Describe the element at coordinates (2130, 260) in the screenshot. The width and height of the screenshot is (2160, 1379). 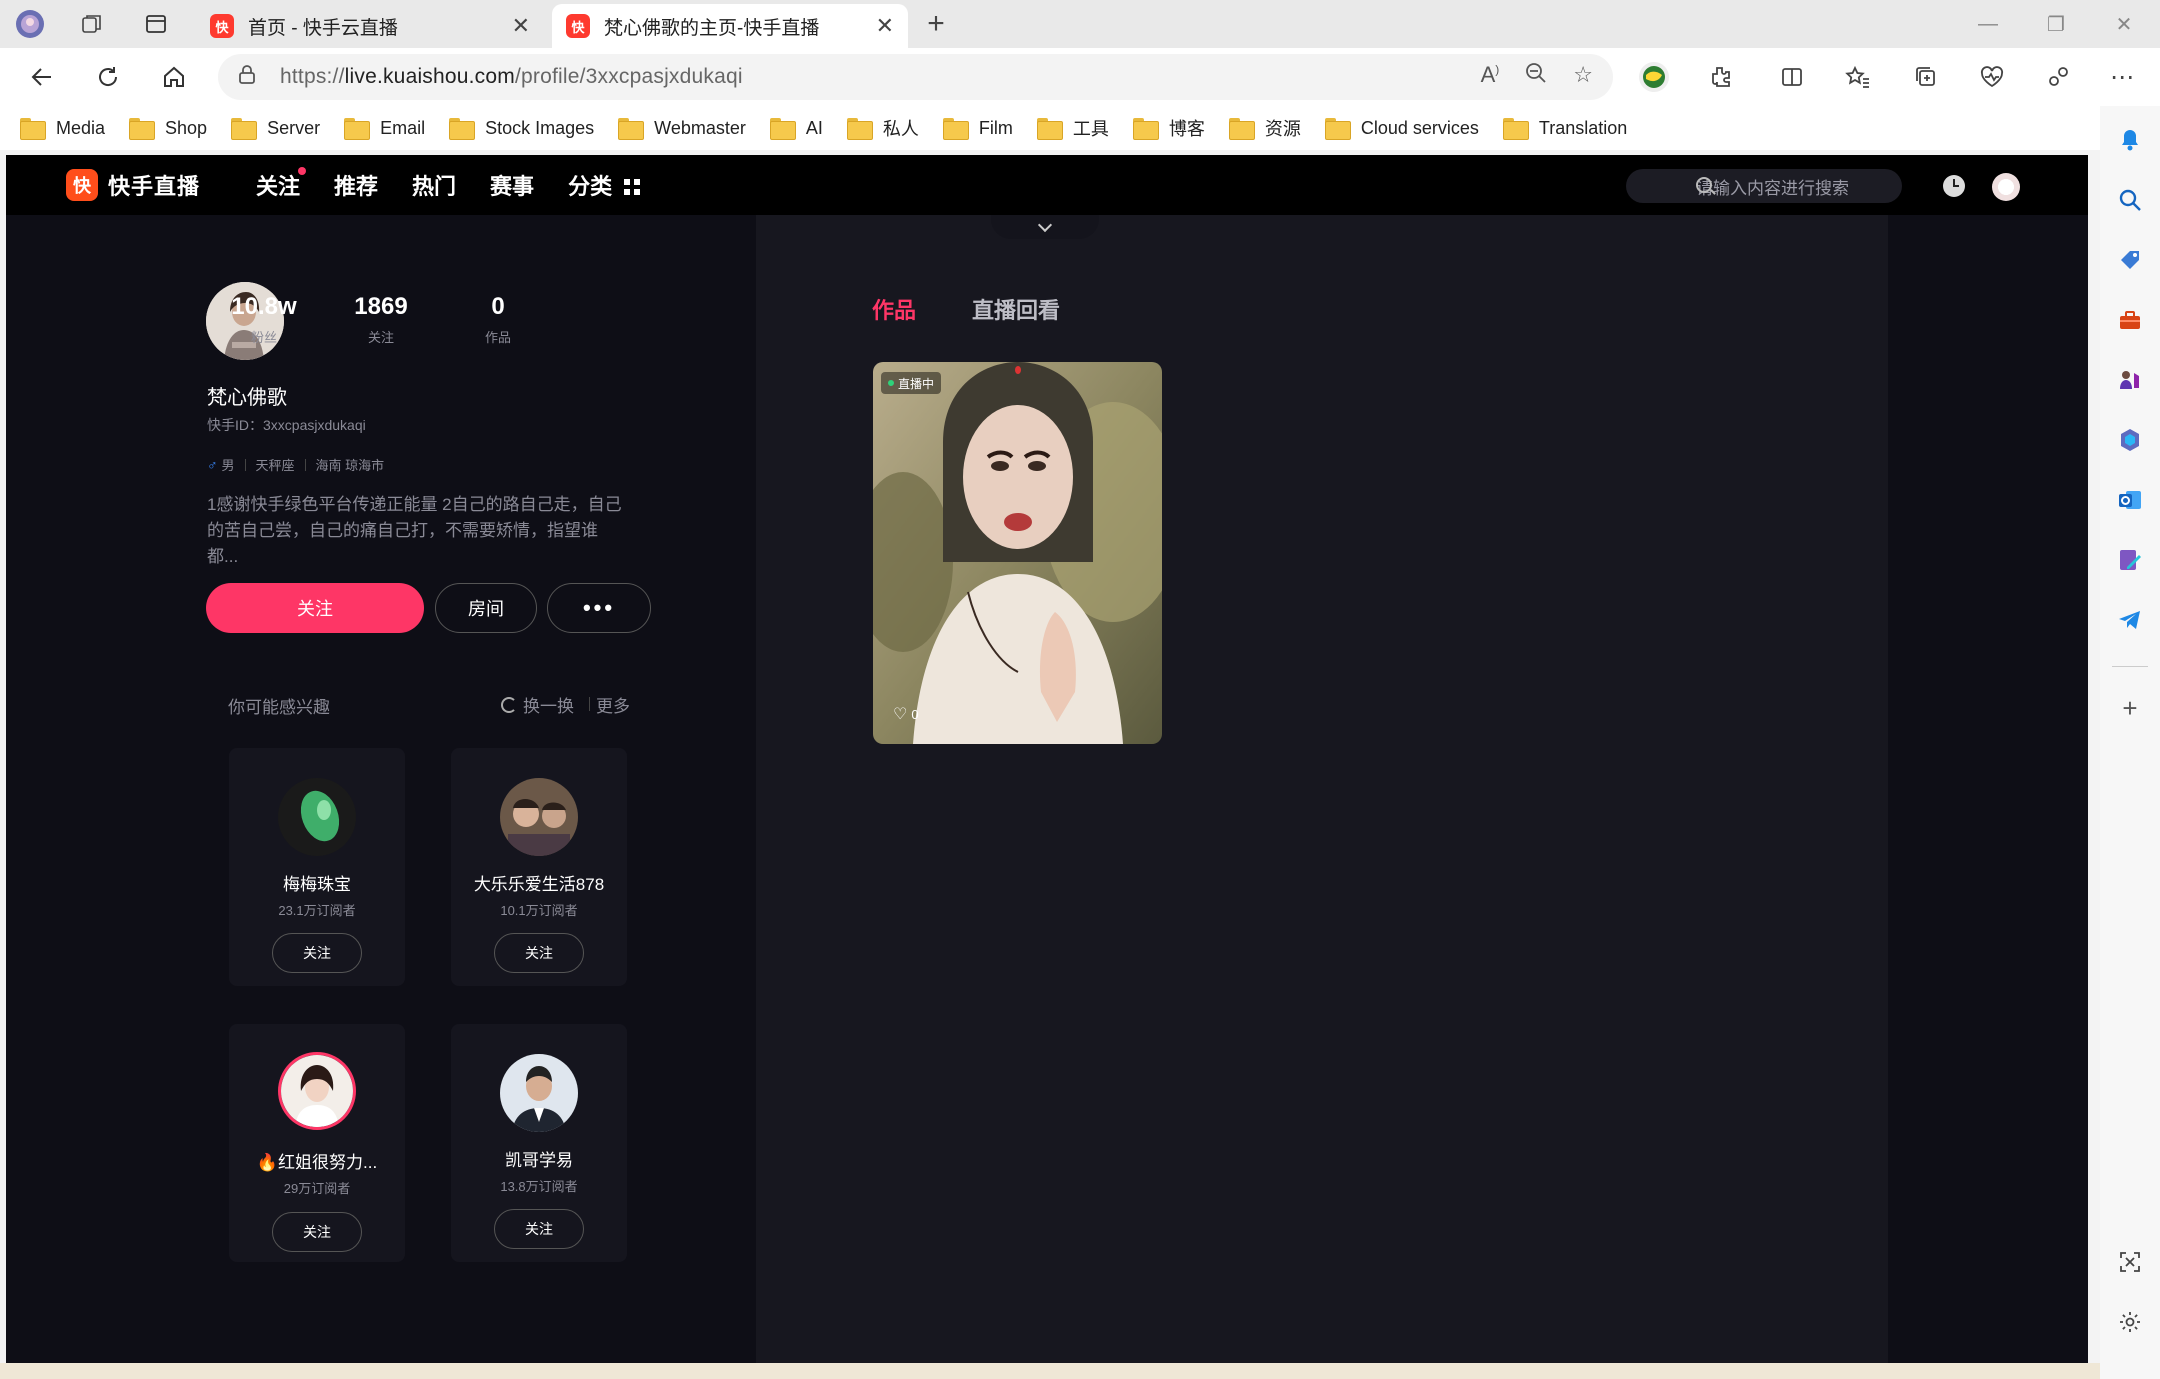
I see `shopping-tag-icon` at that location.